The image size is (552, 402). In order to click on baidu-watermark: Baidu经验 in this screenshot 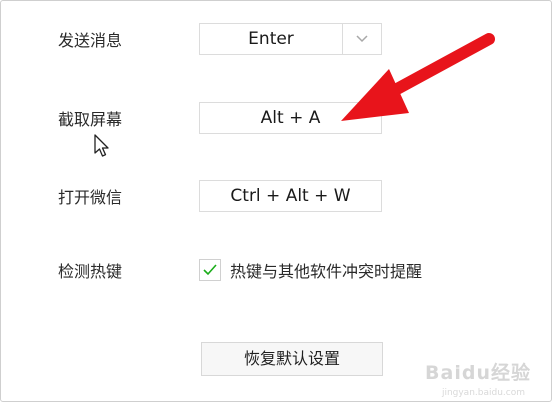, I will do `click(478, 373)`.